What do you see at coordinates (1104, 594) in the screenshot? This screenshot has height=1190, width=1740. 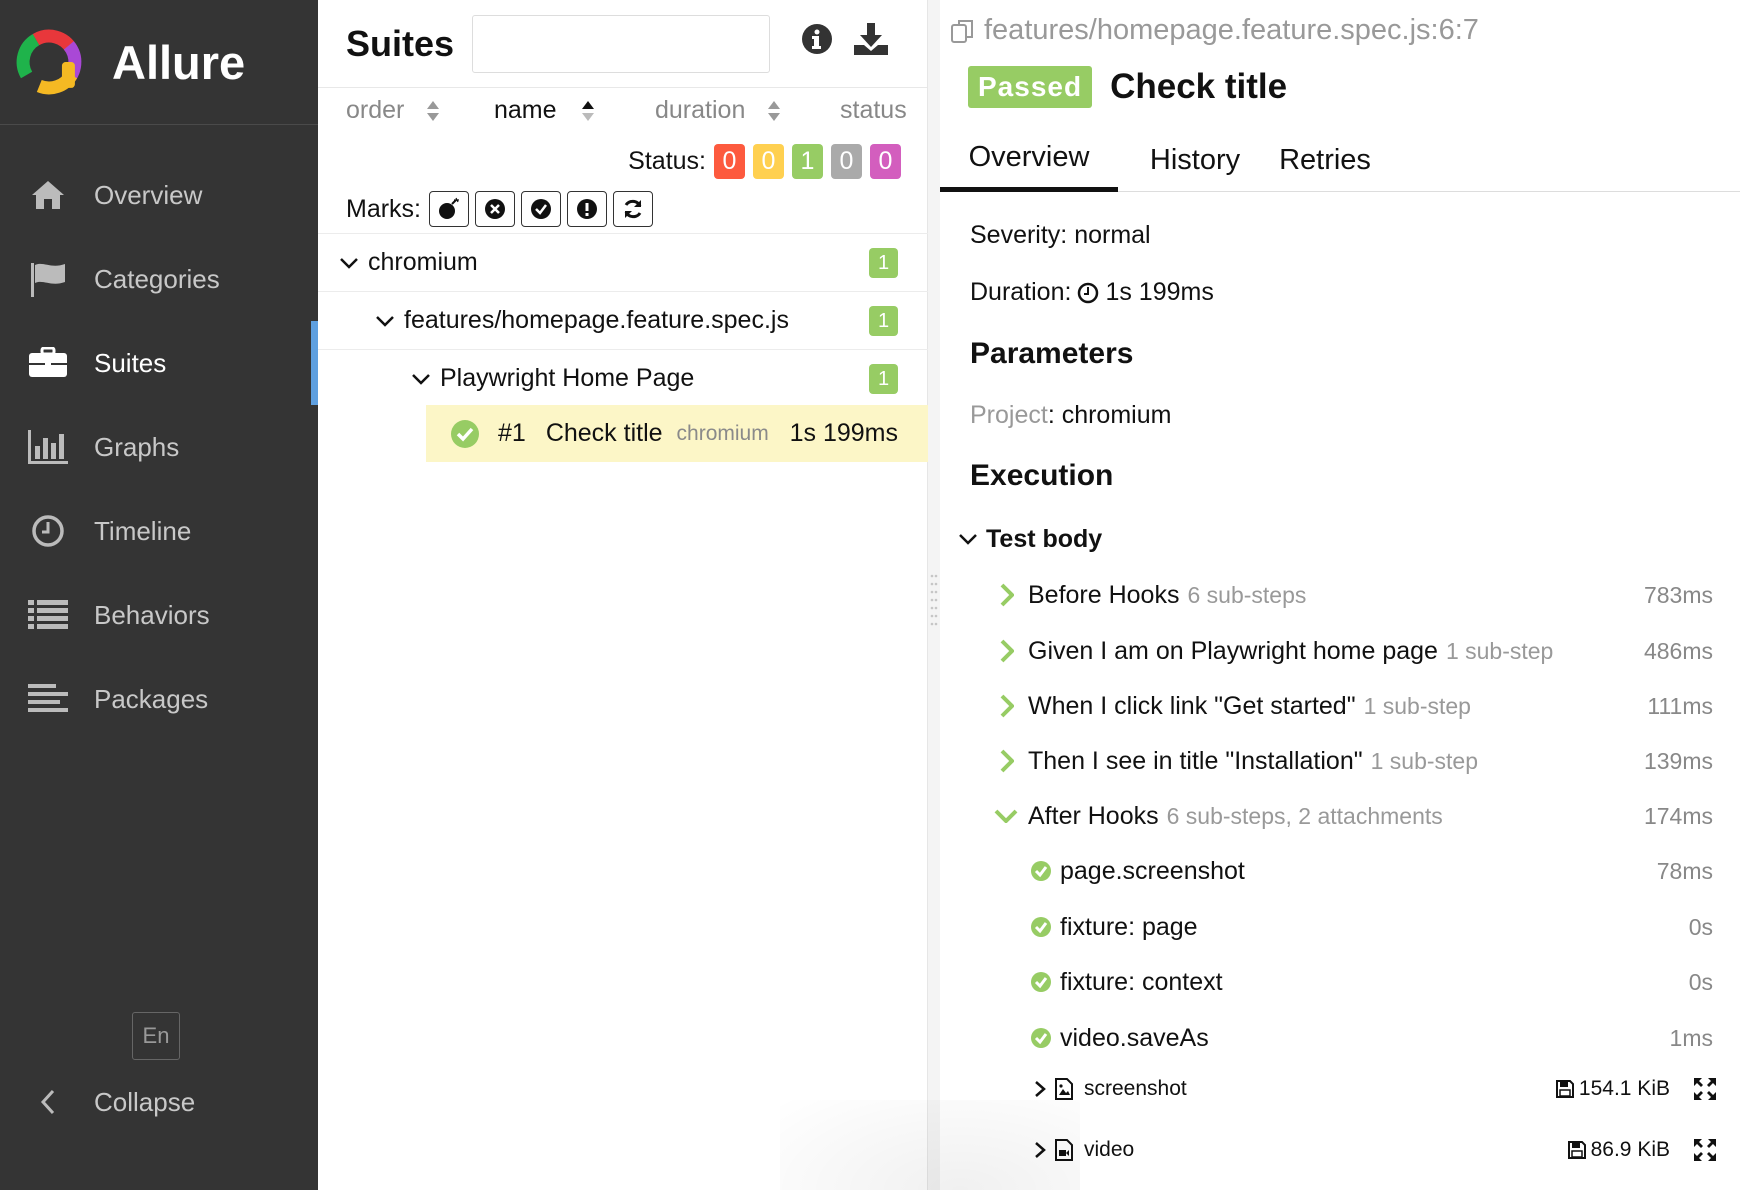 I see `step-name: Before Hooks` at bounding box center [1104, 594].